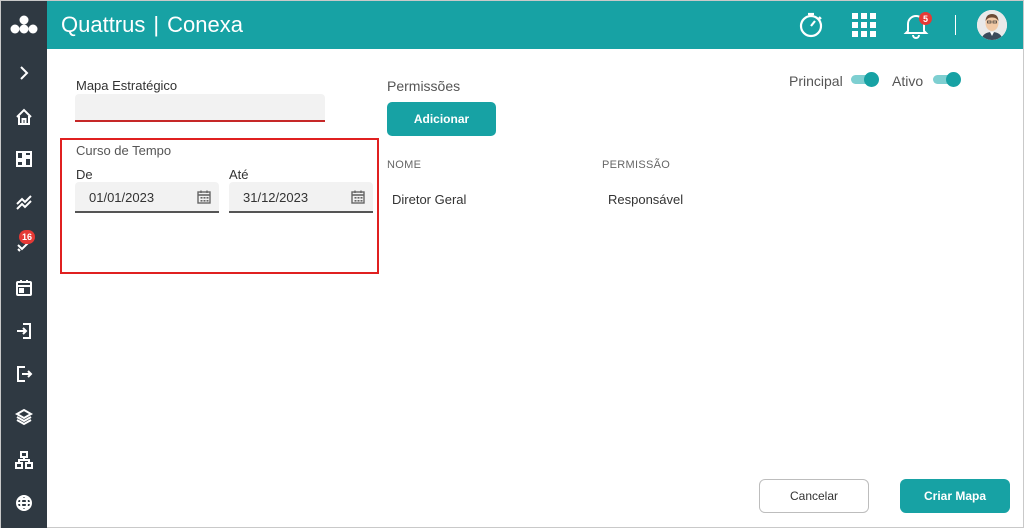  I want to click on highlight-box, so click(219, 206).